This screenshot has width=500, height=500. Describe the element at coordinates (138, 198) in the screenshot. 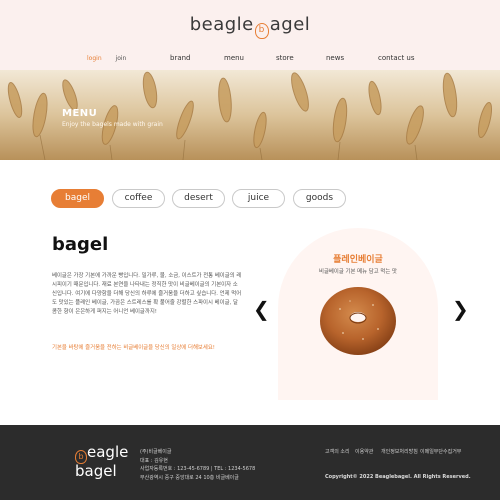

I see `tab-coffee: coffee` at that location.